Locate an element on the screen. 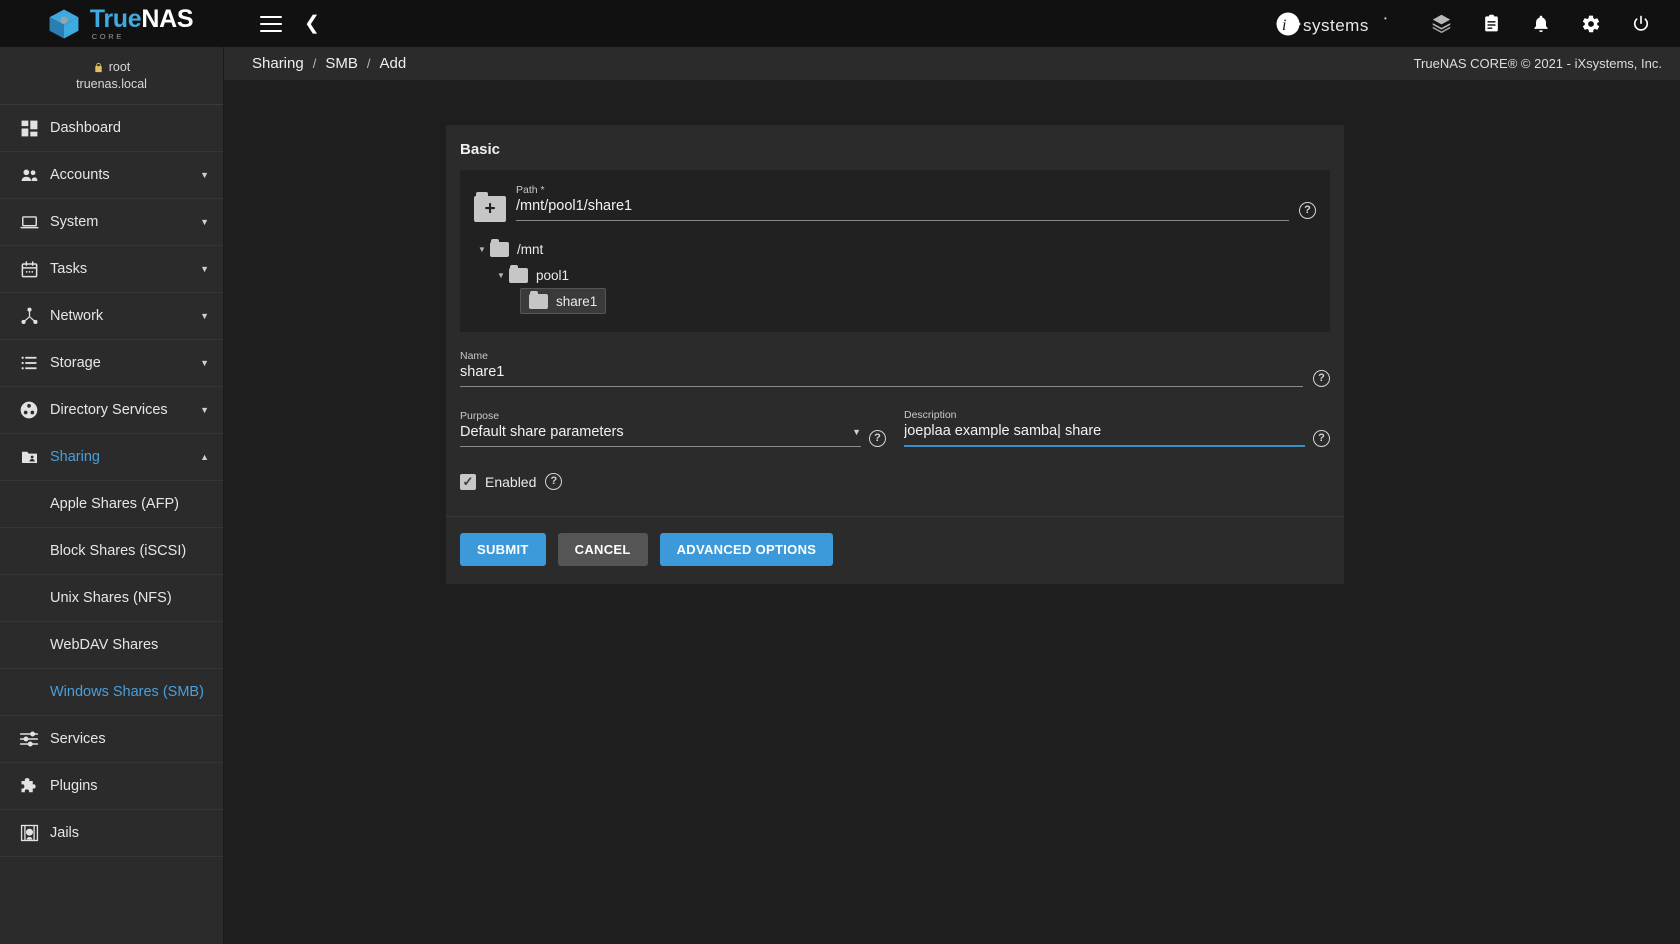 The image size is (1680, 944). svg-text: i is located at coordinates (1284, 25).